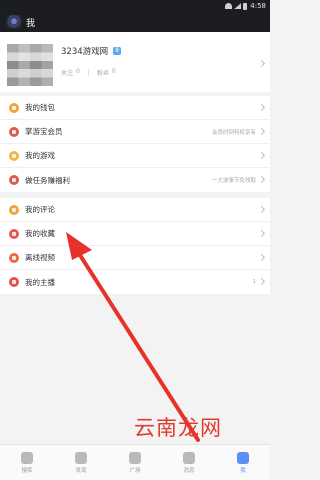  Describe the element at coordinates (135, 132) in the screenshot. I see `menu-item-vip: 掌游宝会员 会员时刻特权享有` at that location.